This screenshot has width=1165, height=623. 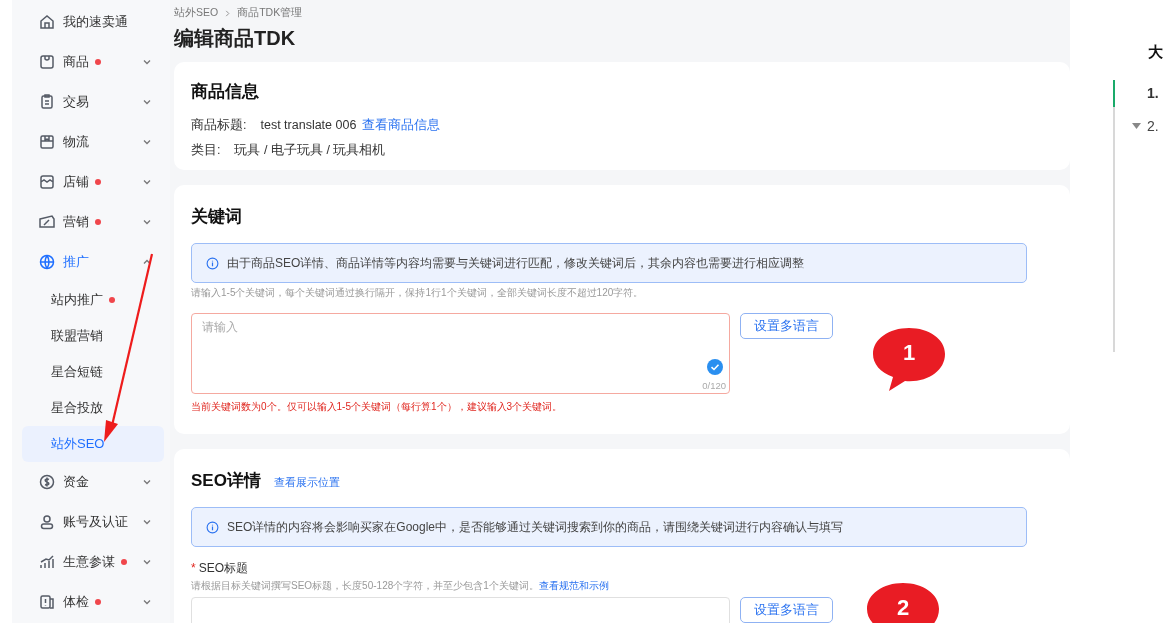 I want to click on sidebar-item: 店铺, so click(x=93, y=182).